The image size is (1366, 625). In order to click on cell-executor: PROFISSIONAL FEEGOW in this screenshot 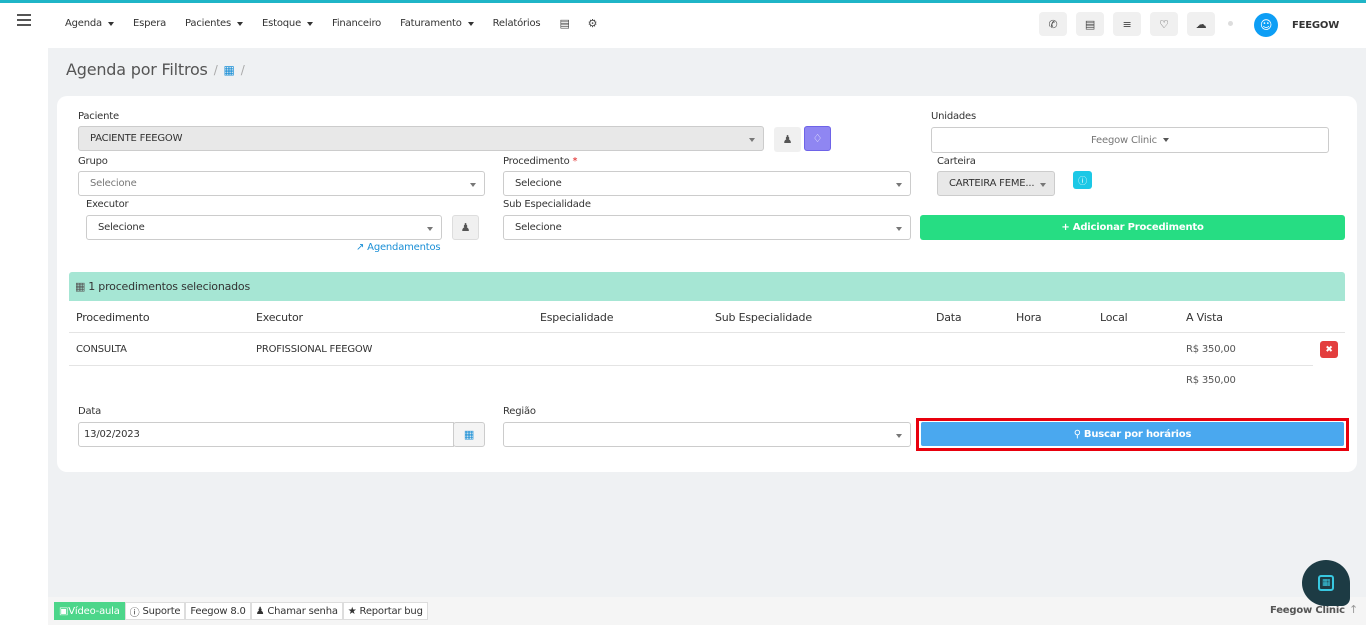, I will do `click(314, 349)`.